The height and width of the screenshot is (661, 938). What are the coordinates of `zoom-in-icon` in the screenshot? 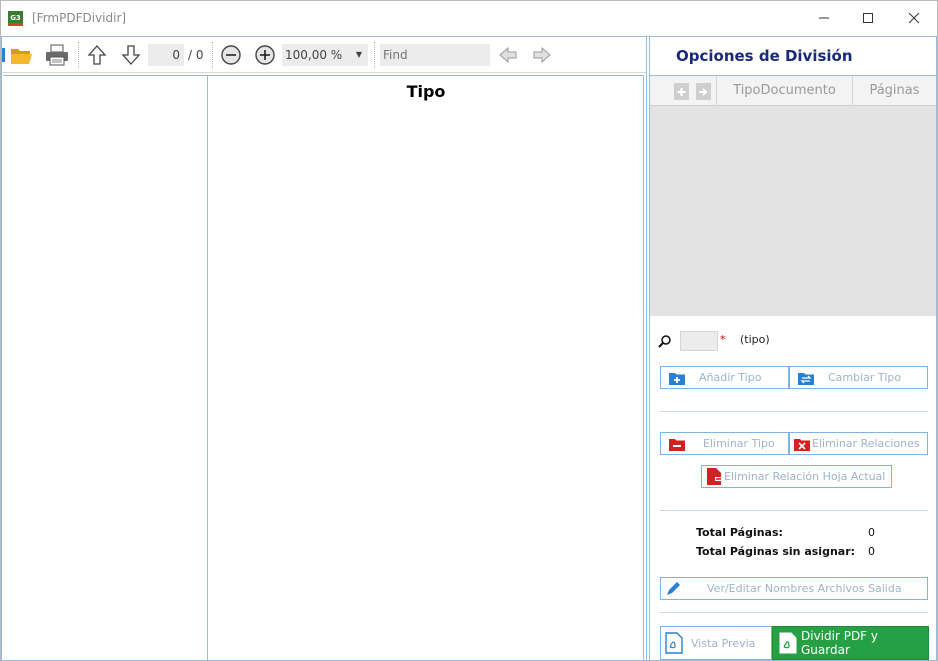 It's located at (265, 55).